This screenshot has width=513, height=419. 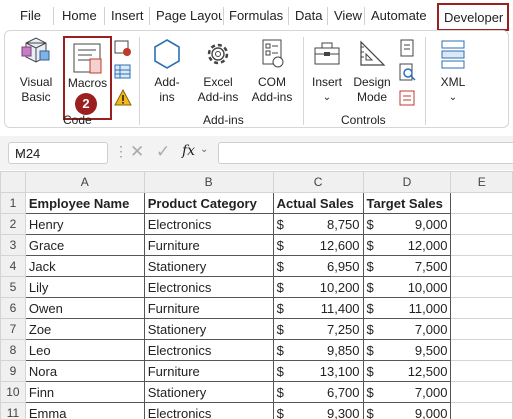 I want to click on actual-sales-cell: $12,600, so click(x=318, y=245).